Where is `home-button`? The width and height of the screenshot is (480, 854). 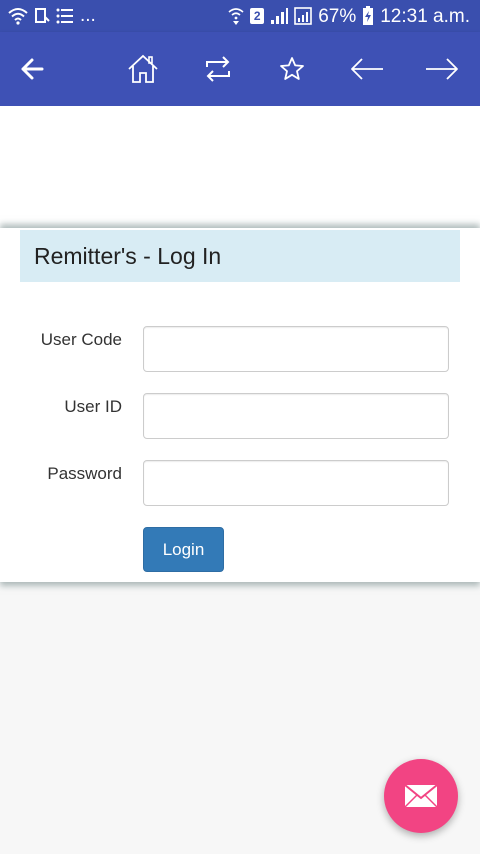 home-button is located at coordinates (143, 69).